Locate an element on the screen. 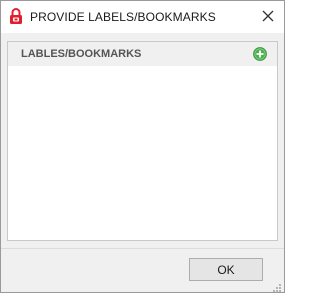 The image size is (320, 298). resize-grip-icon is located at coordinates (277, 286).